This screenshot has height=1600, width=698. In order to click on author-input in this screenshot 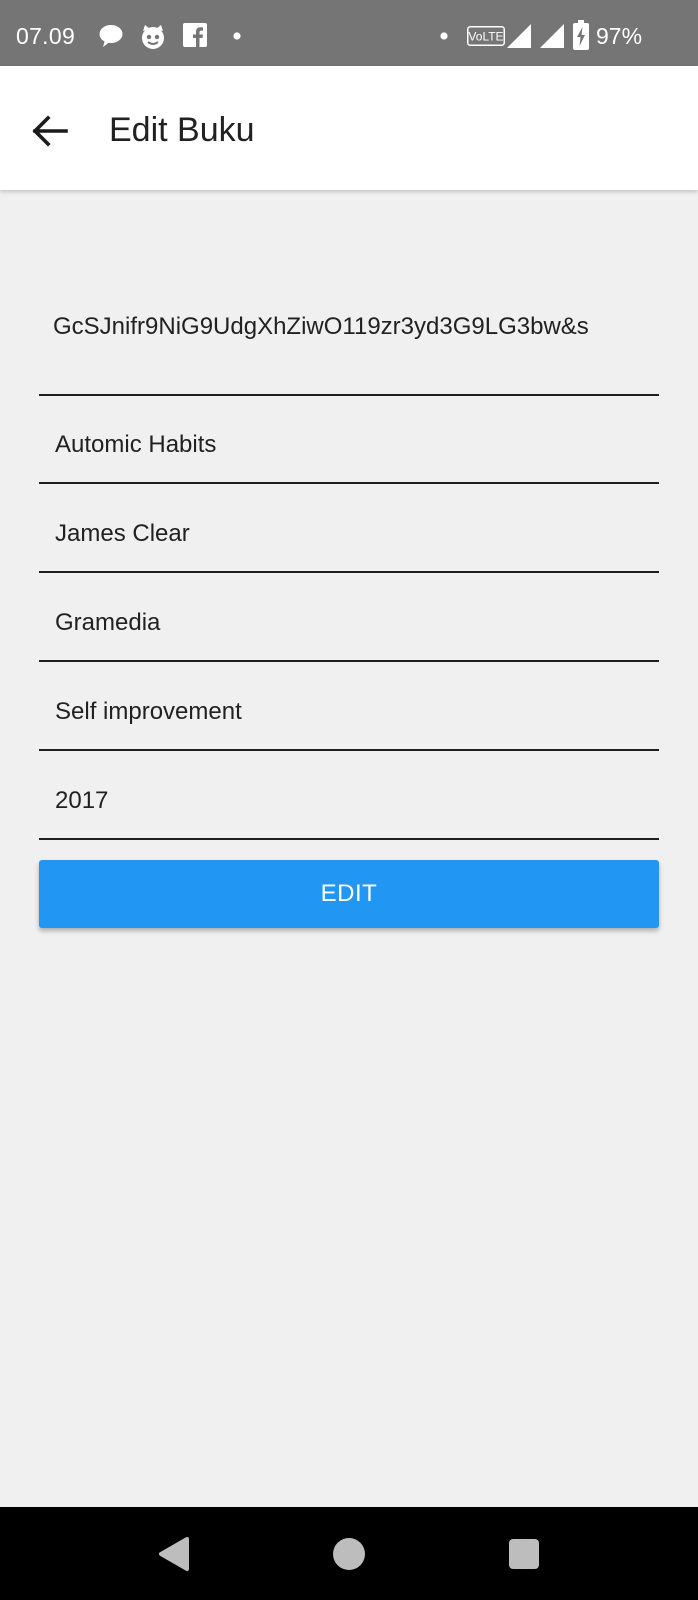, I will do `click(349, 534)`.